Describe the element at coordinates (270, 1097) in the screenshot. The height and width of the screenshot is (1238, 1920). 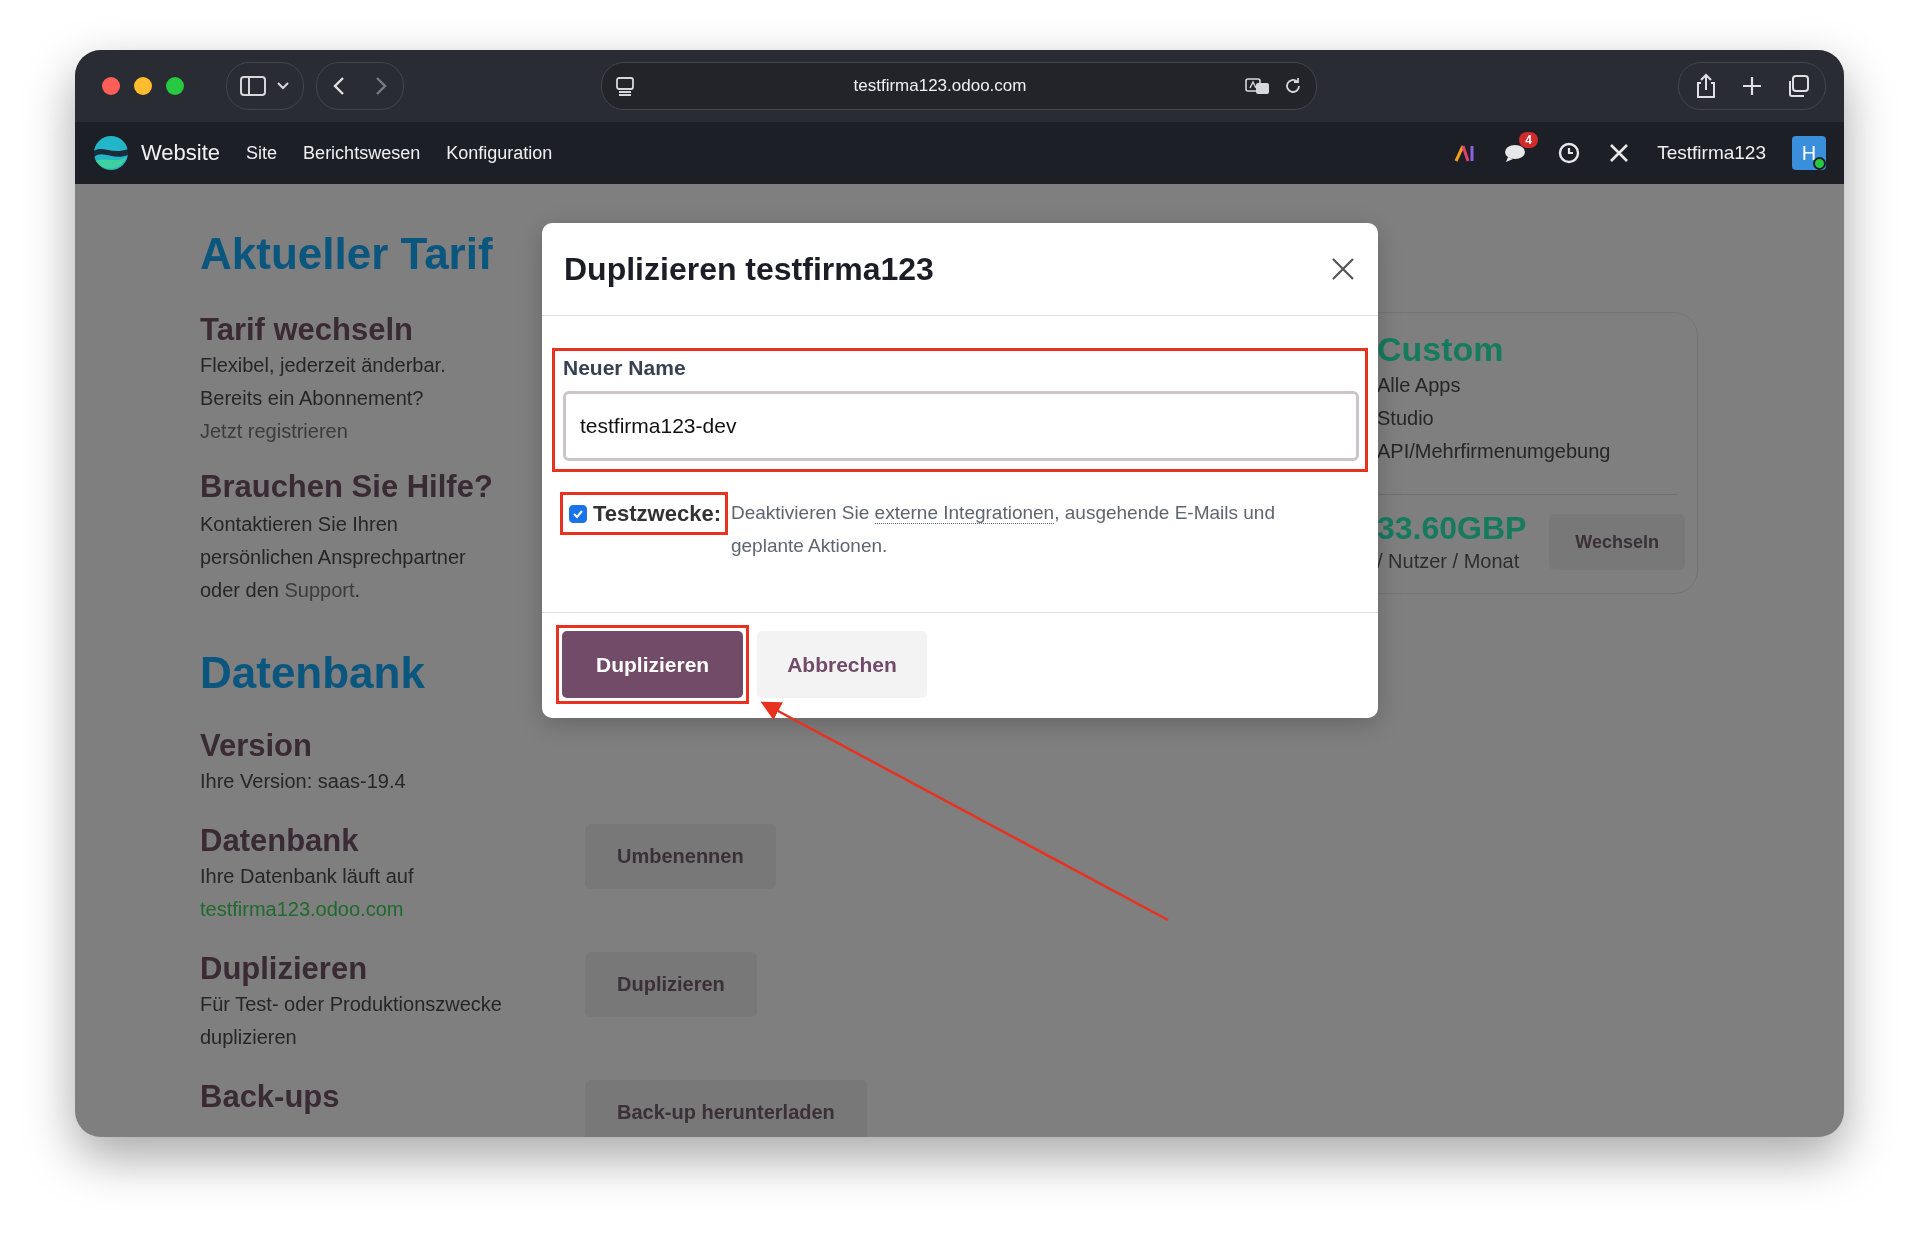
I see `section-heading: Back-ups` at that location.